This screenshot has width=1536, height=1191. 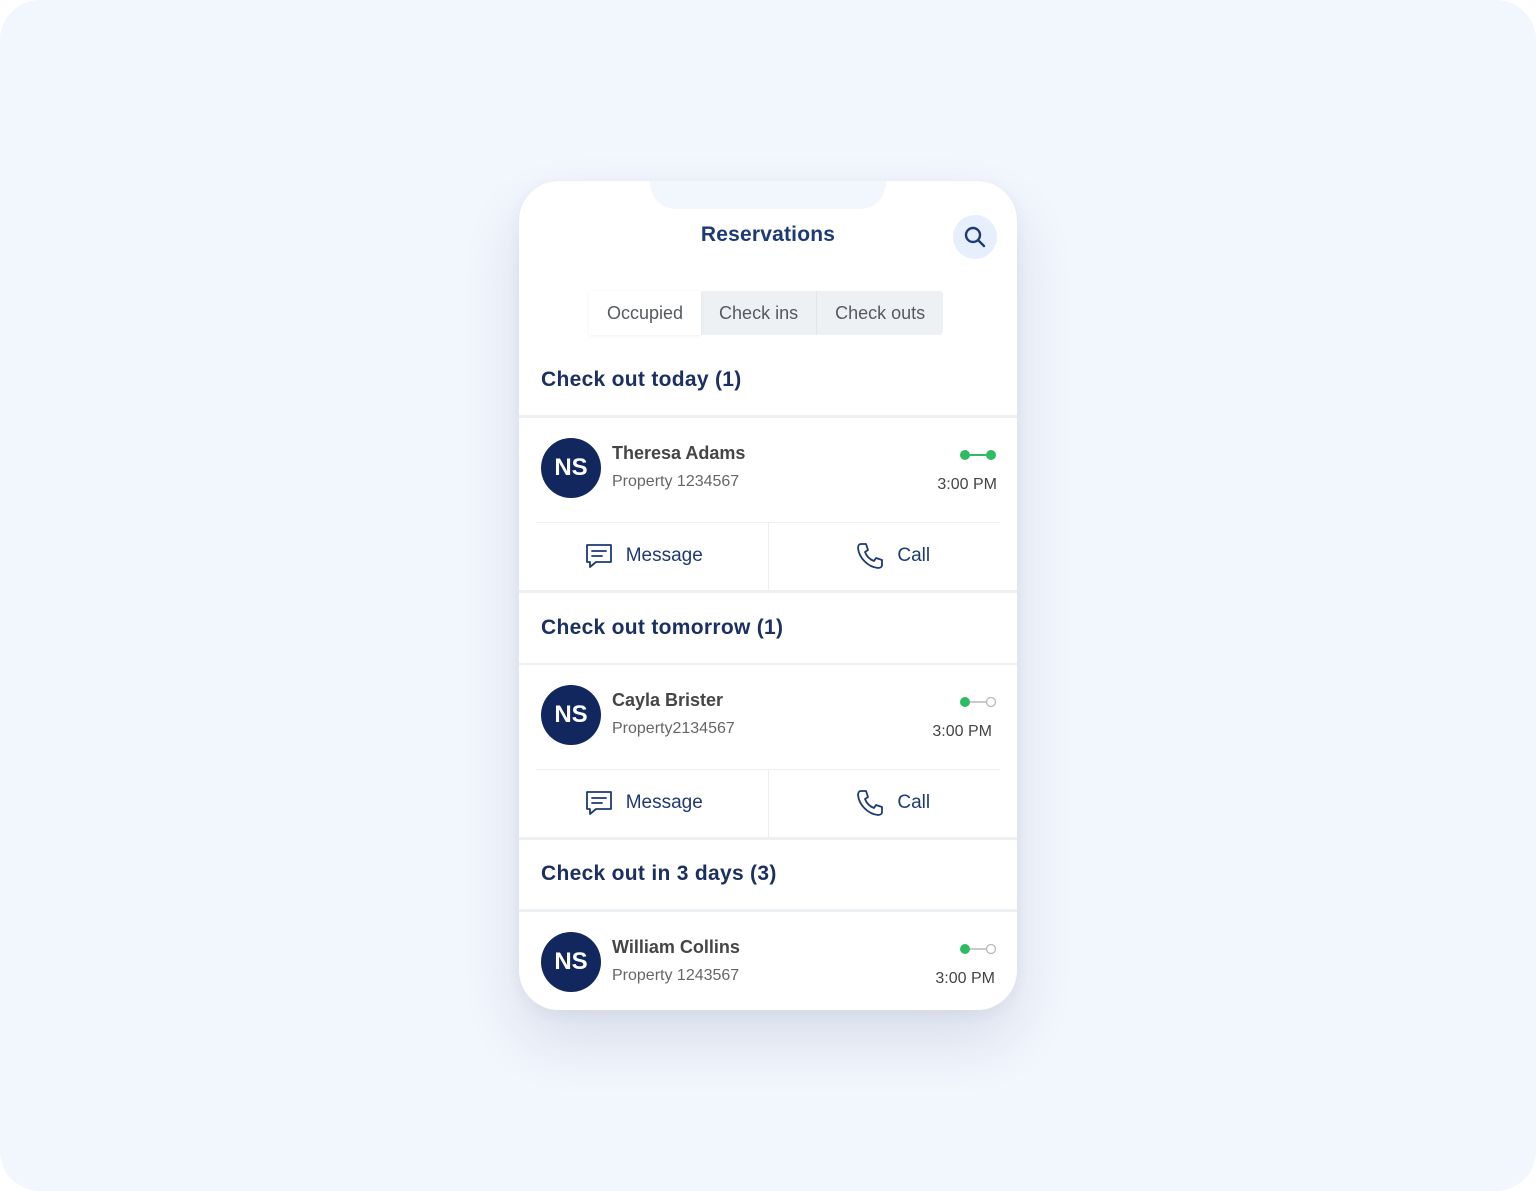 I want to click on guest-name: Theresa Adams, so click(x=679, y=453).